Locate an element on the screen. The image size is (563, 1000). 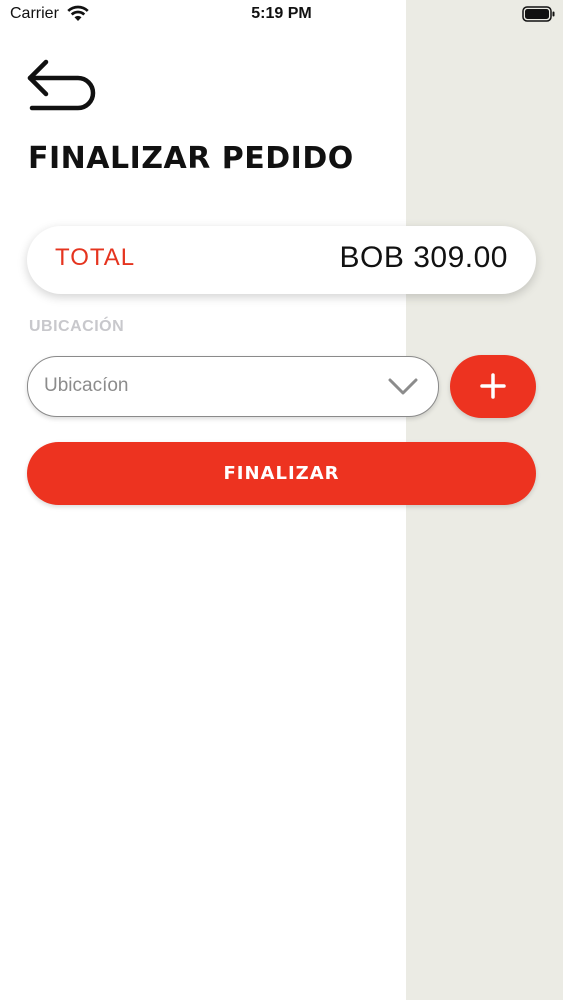
back-arrow-icon is located at coordinates (61, 85).